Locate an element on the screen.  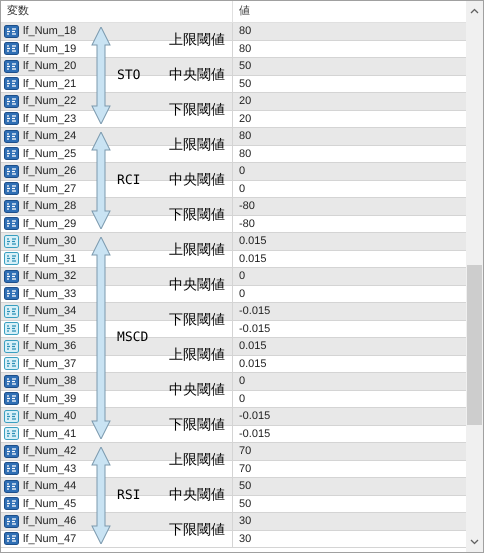
scroll-down-icon is located at coordinates (474, 542).